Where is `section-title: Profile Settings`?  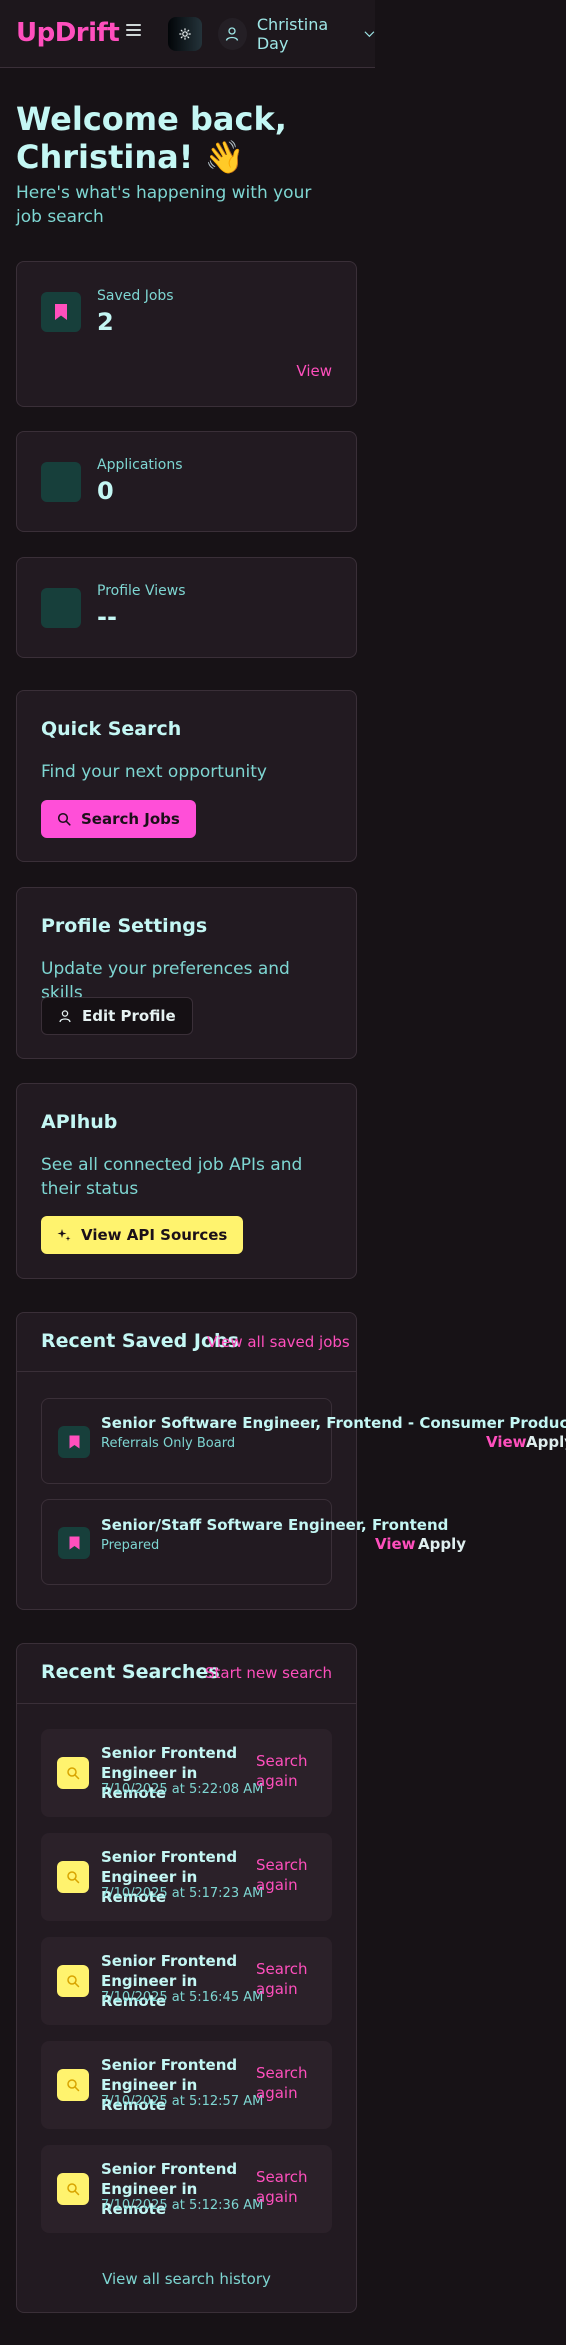
section-title: Profile Settings is located at coordinates (124, 926).